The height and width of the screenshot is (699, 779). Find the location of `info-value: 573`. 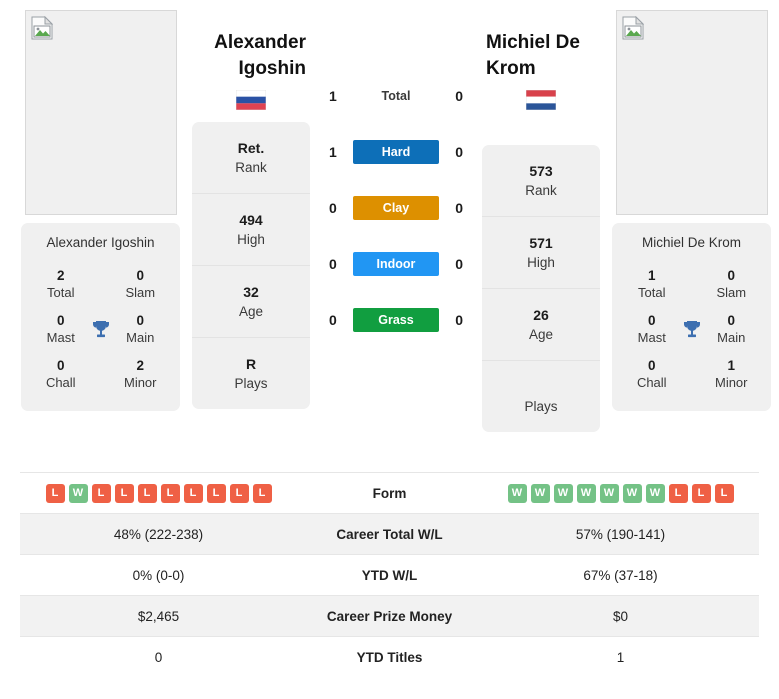

info-value: 573 is located at coordinates (541, 171).